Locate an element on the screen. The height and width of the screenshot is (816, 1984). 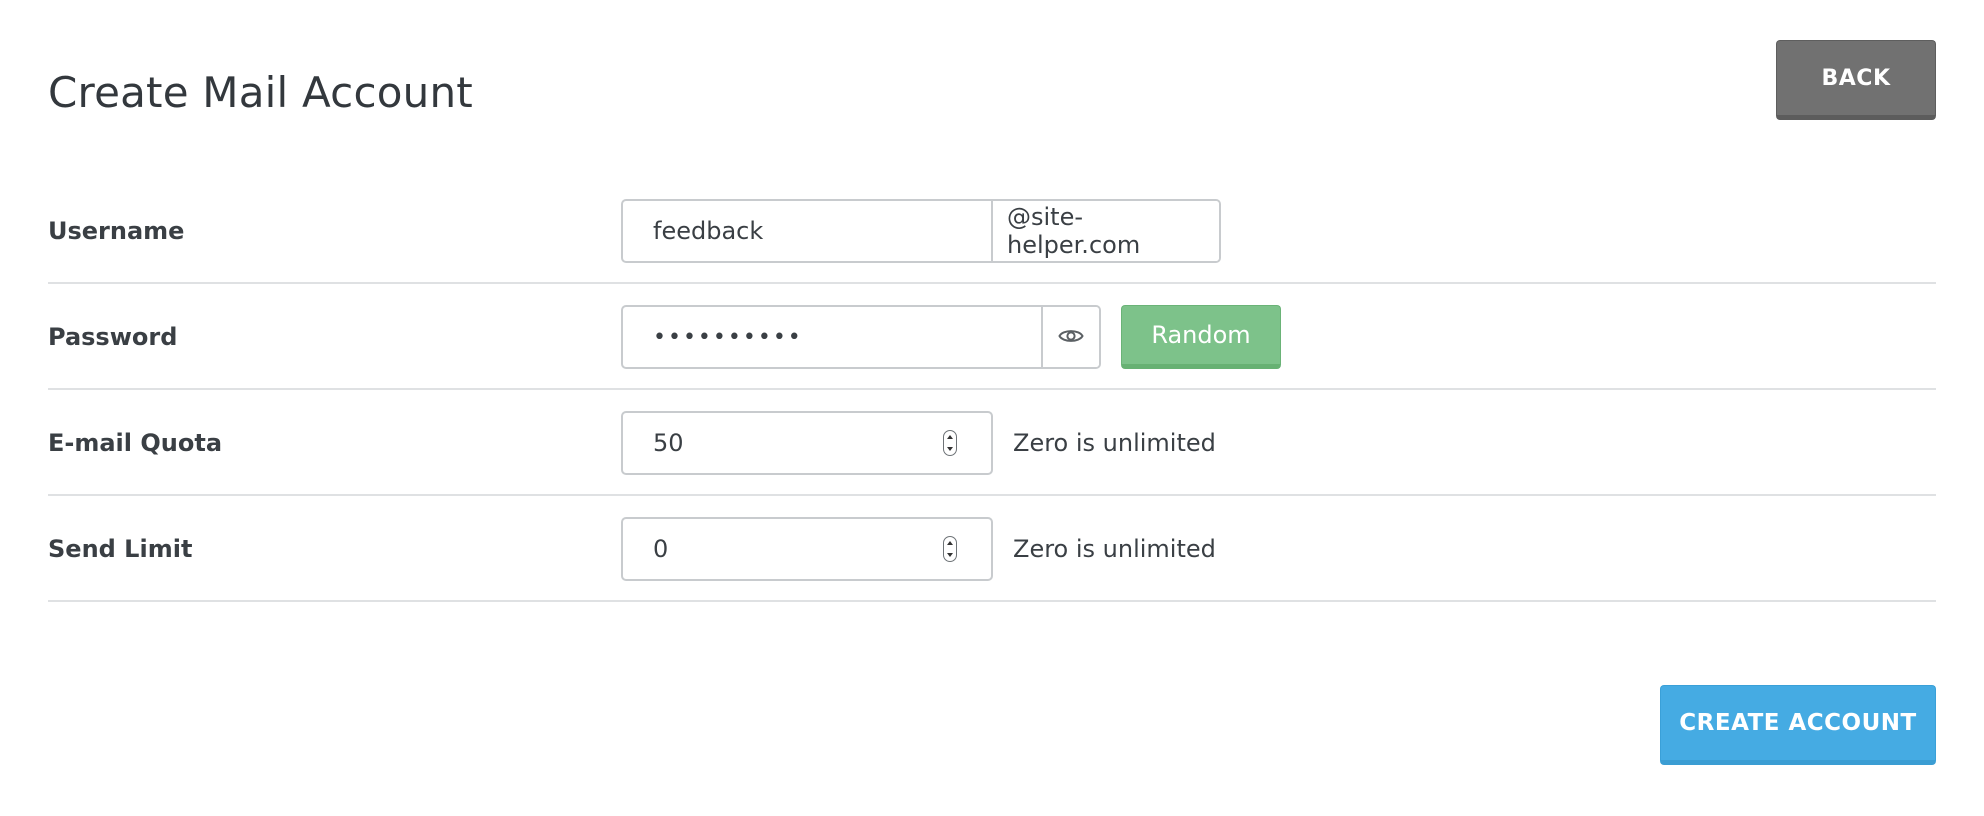
email-quota-hint: Zero is unlimited is located at coordinates (1114, 443).